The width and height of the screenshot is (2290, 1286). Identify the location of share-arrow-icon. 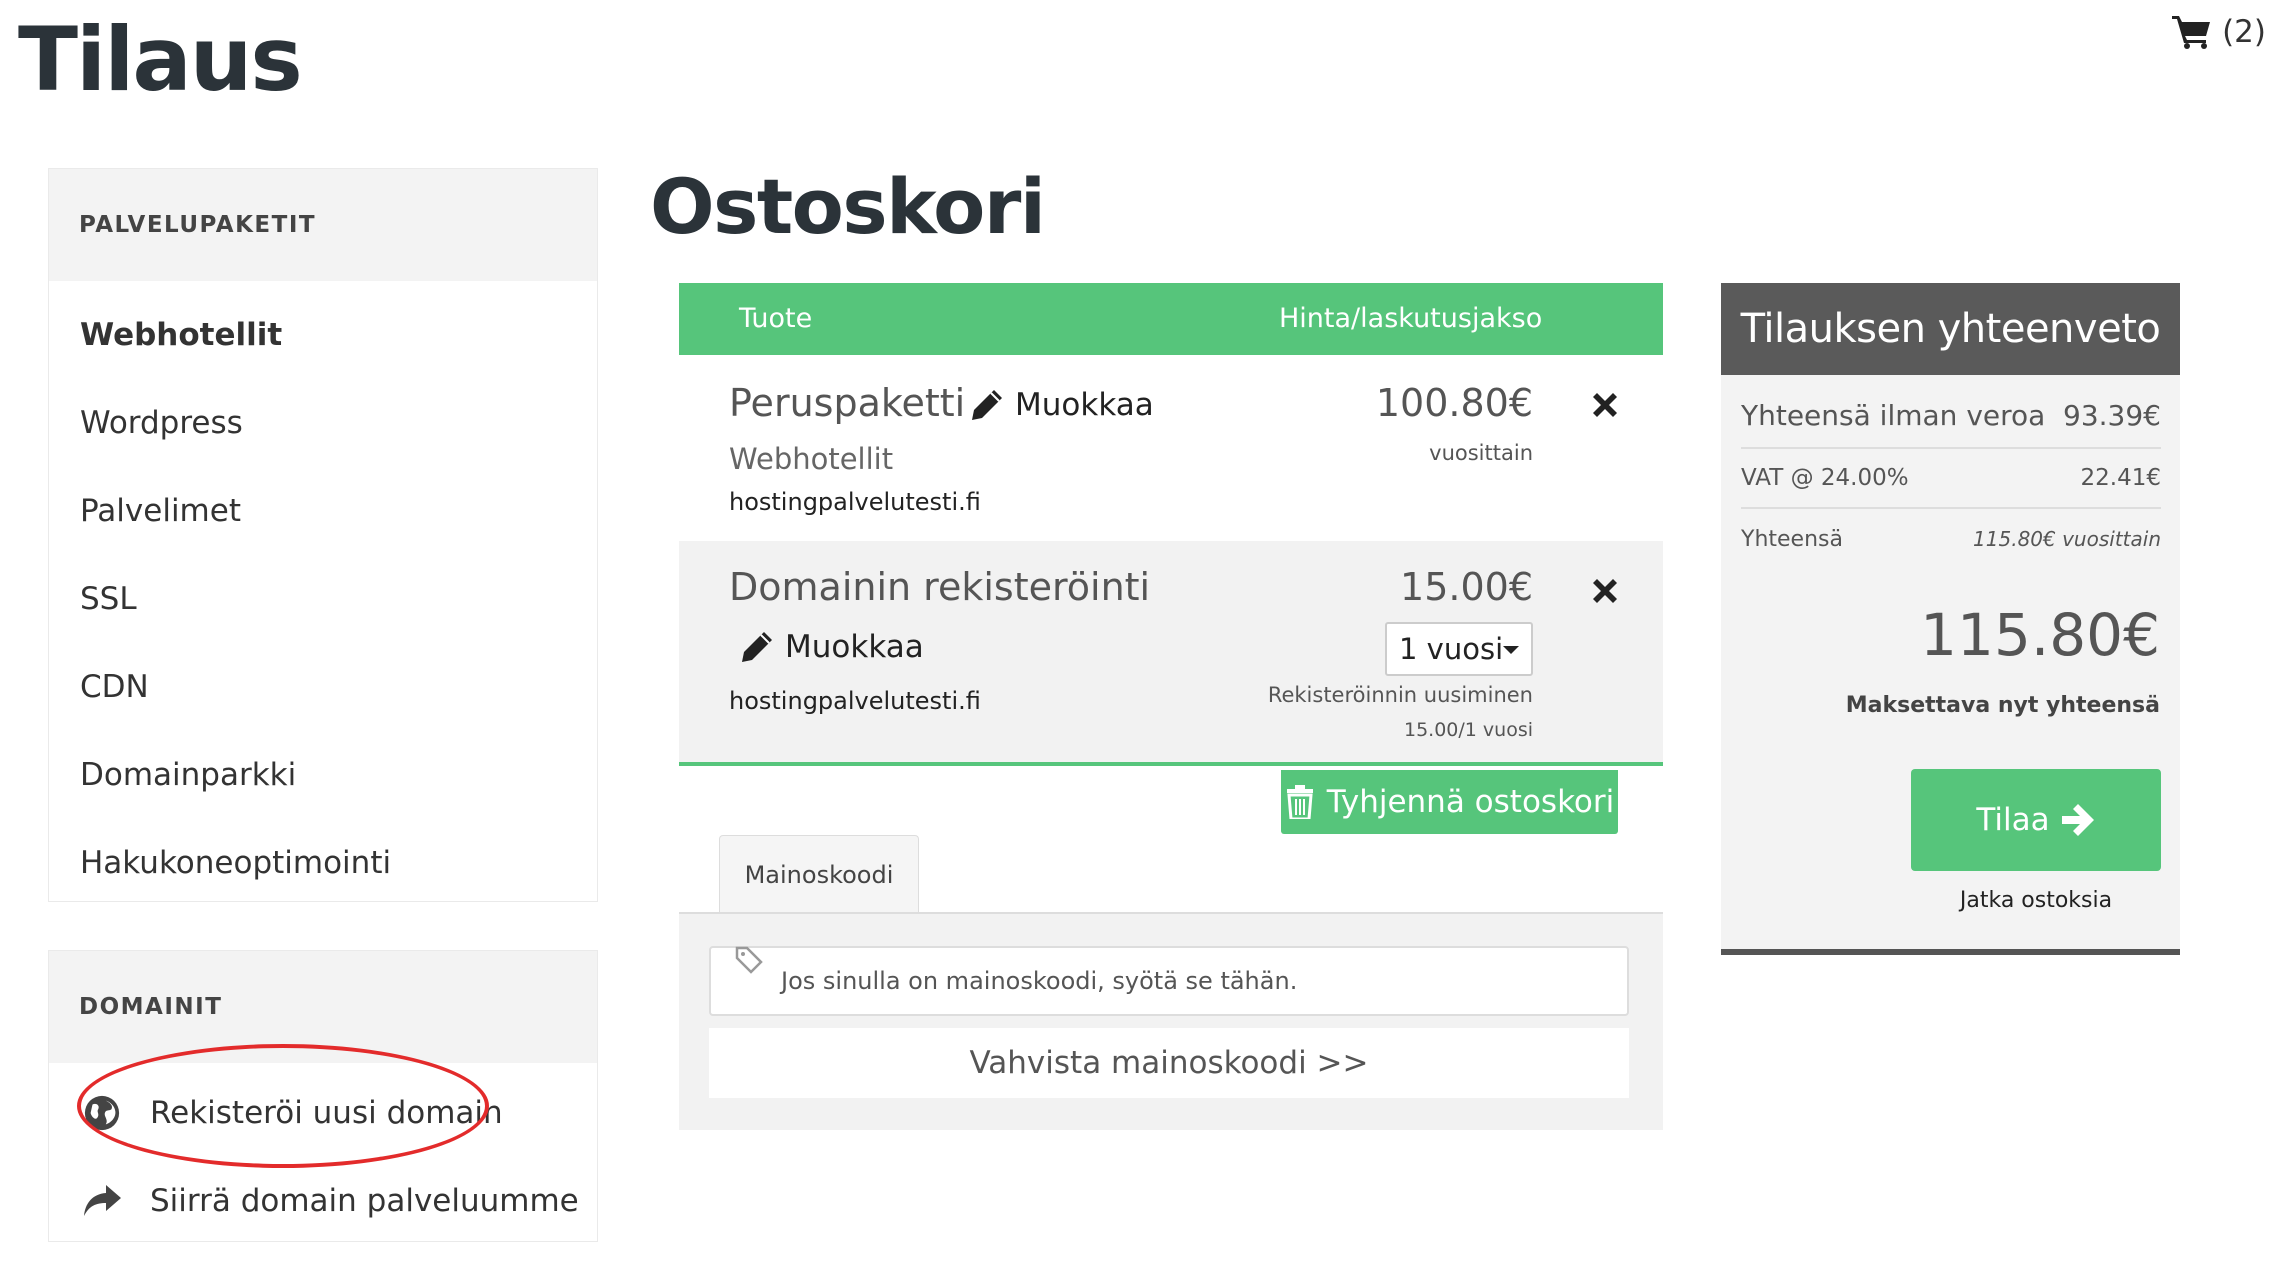
(102, 1201).